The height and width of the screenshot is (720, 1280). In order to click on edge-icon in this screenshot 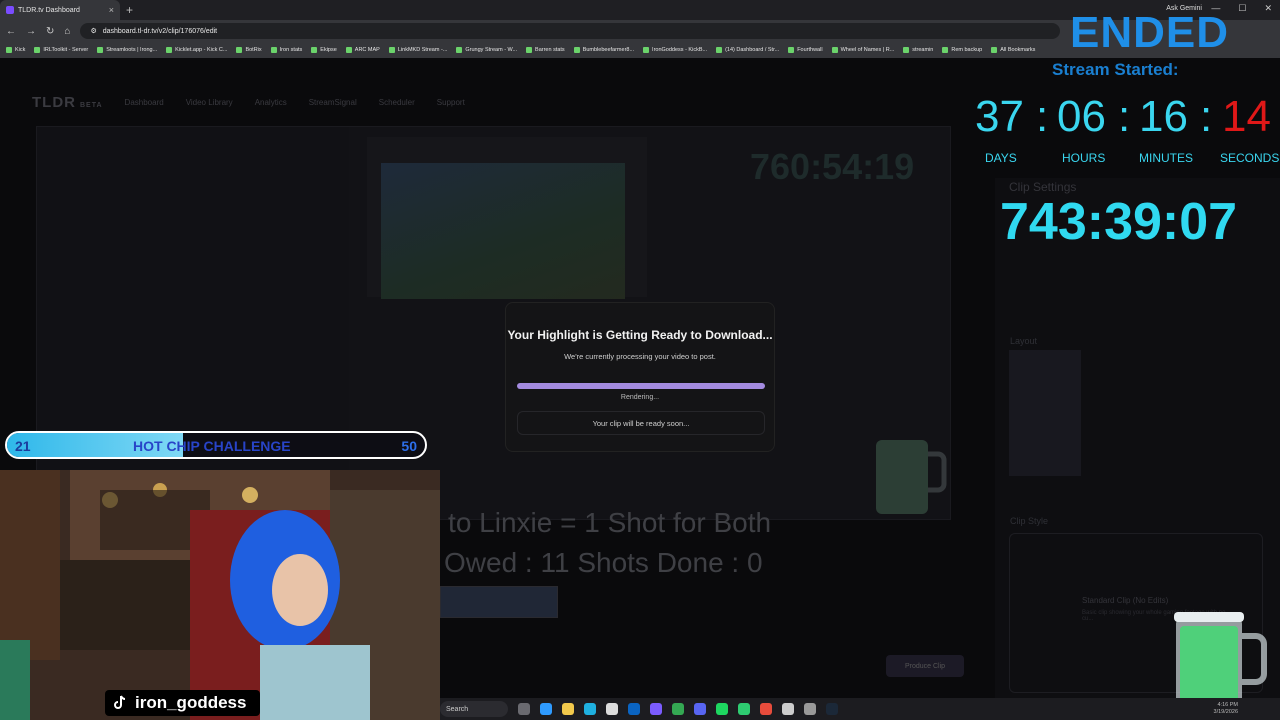, I will do `click(590, 709)`.